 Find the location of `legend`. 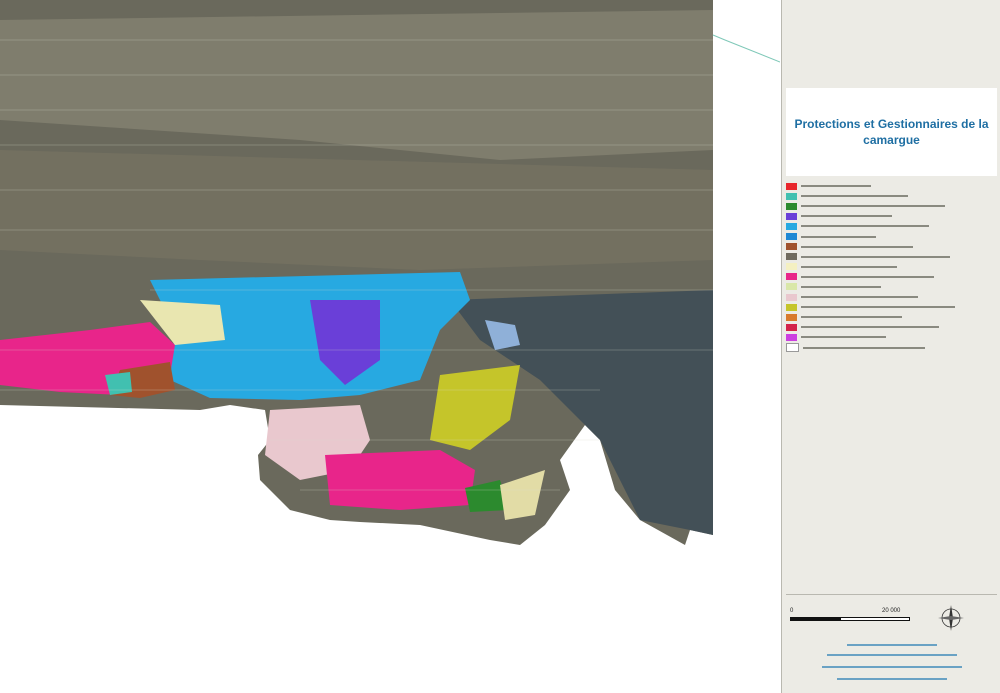

legend is located at coordinates (891, 267).